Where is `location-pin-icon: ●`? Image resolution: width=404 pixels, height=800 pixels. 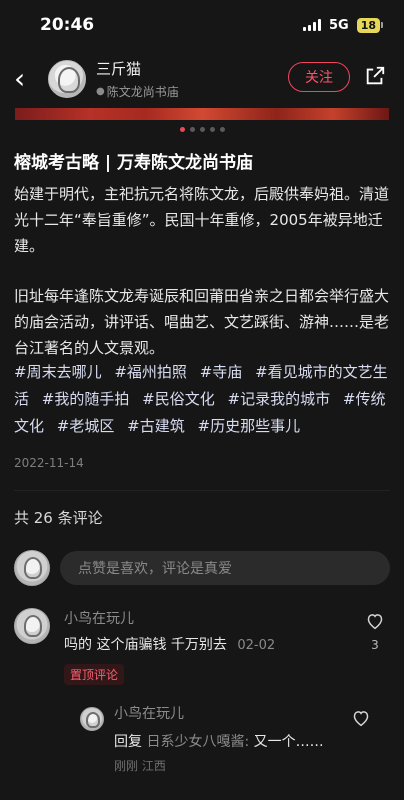 location-pin-icon: ● is located at coordinates (100, 91).